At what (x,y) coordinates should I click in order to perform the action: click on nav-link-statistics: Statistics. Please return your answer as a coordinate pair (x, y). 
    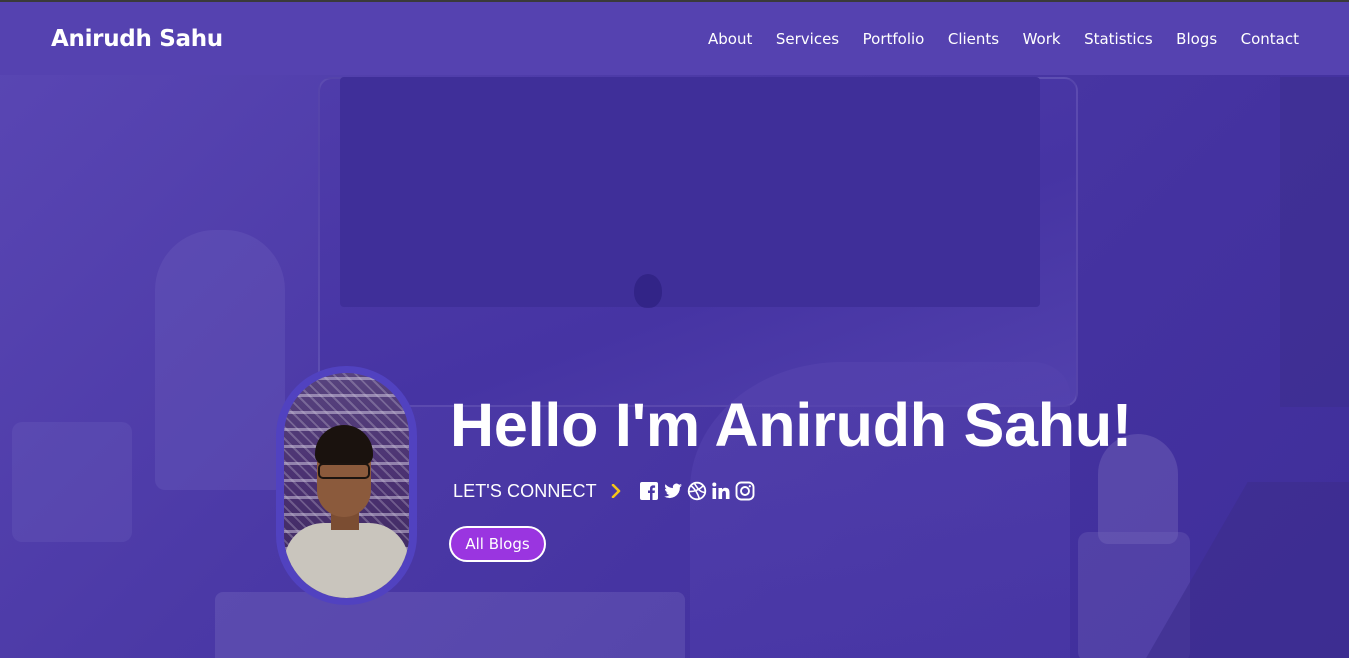
    Looking at the image, I should click on (1118, 39).